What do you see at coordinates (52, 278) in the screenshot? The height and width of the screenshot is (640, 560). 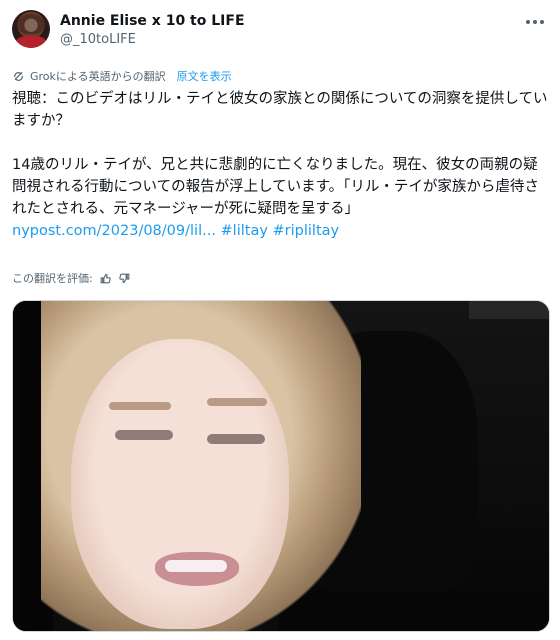 I see `rate-translation-label: この翻訳を評価:` at bounding box center [52, 278].